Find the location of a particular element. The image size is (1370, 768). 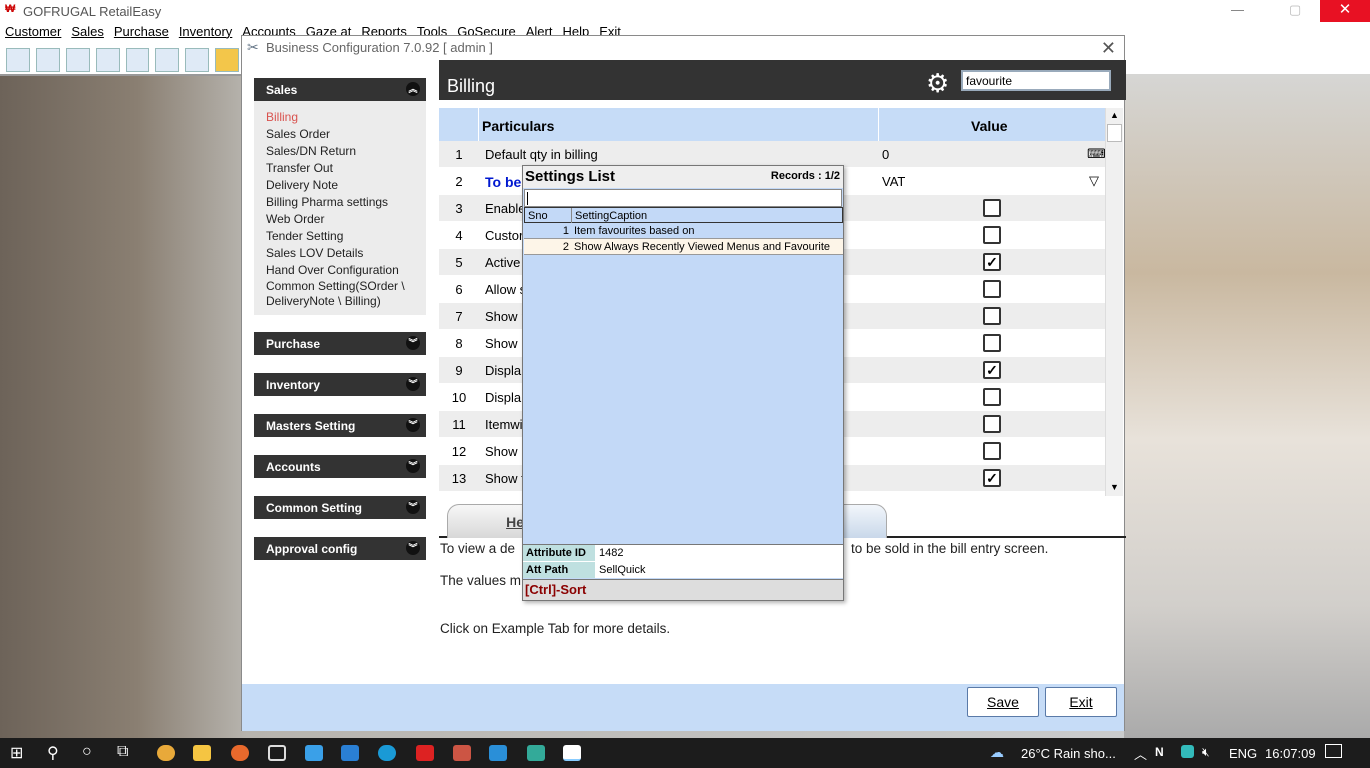

sidebar-item-billing-pharma: Billing Pharma settings is located at coordinates (346, 202).